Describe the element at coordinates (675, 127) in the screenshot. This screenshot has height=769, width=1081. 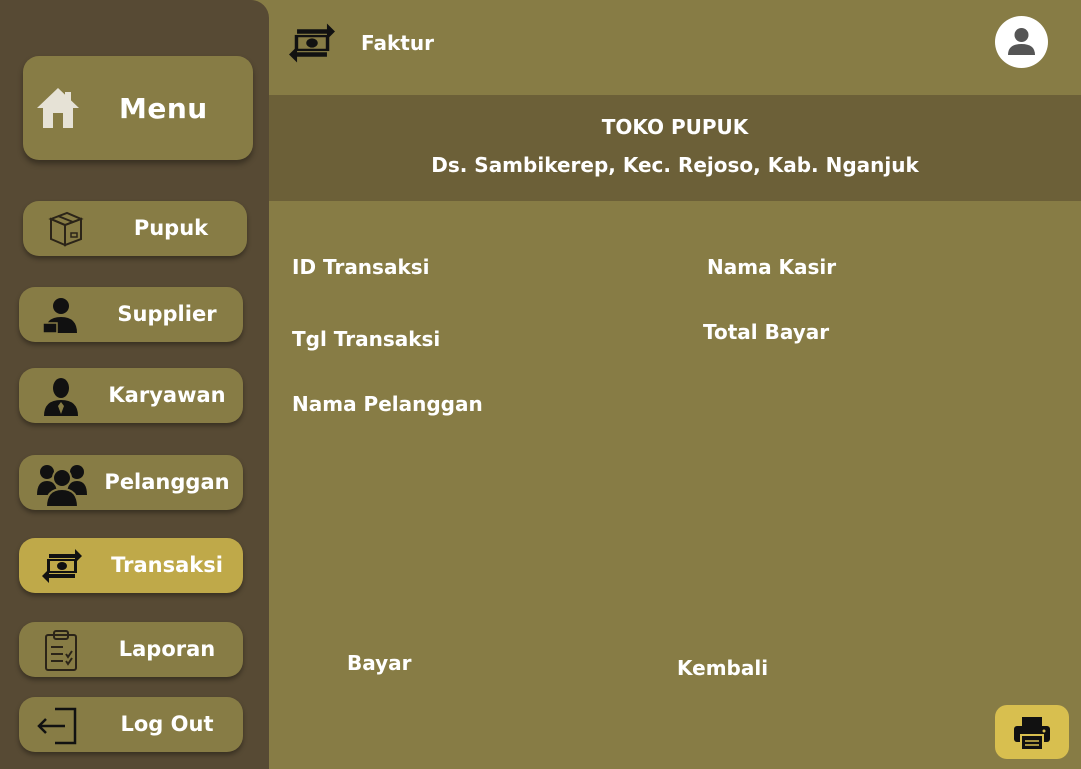
I see `store-name: TOKO PUPUK` at that location.